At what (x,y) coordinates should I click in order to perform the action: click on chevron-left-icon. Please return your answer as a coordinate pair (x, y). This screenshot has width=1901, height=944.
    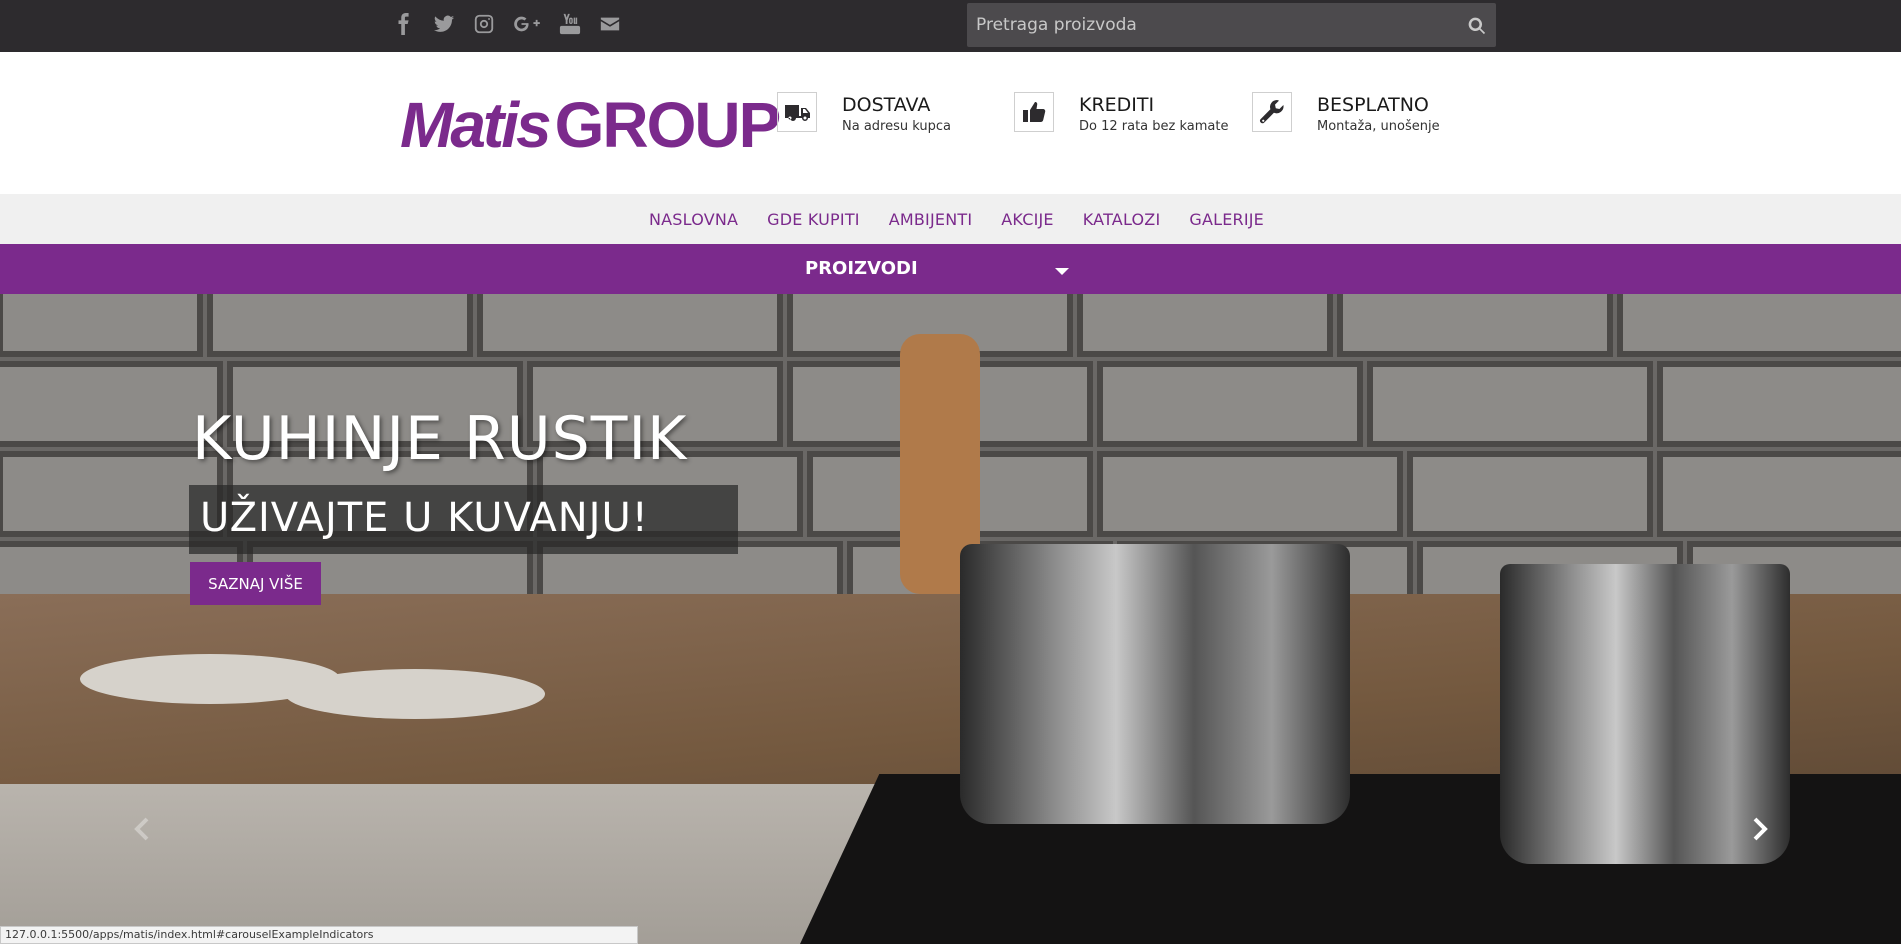
    Looking at the image, I should click on (142, 829).